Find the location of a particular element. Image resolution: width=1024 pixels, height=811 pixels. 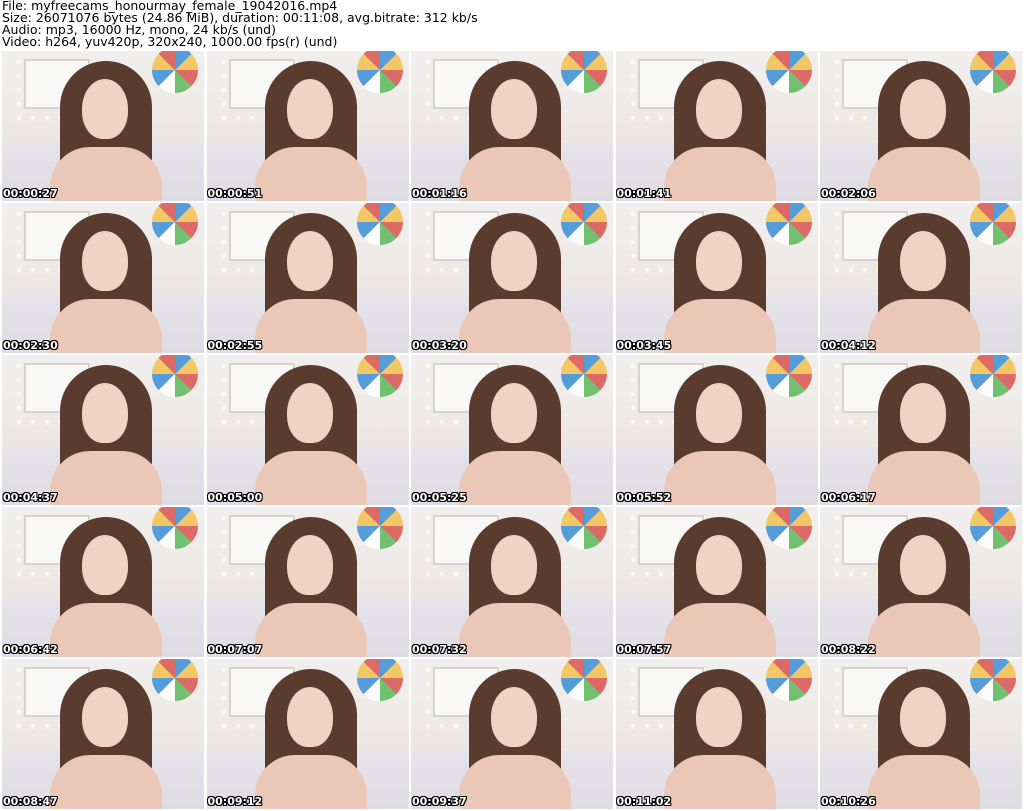

timestamp-label: 00:10:26 is located at coordinates (848, 801).